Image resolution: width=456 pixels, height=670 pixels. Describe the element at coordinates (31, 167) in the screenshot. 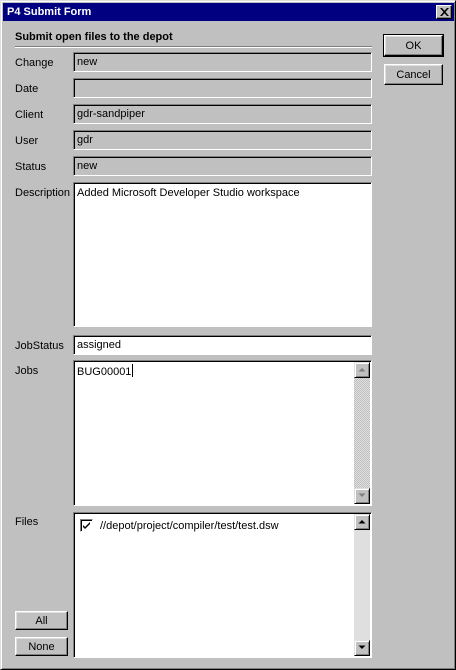

I see `status-label: Status` at that location.